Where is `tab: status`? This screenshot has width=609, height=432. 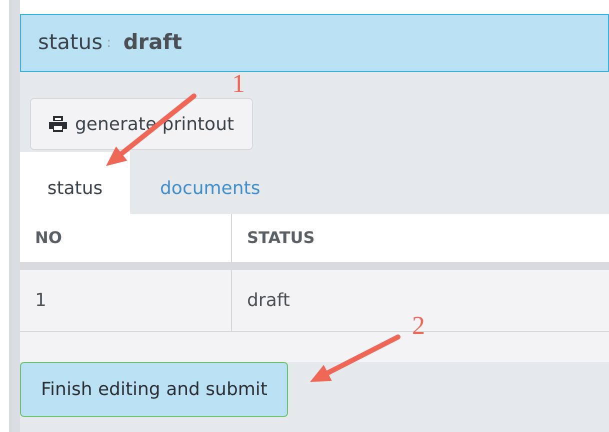 tab: status is located at coordinates (75, 183).